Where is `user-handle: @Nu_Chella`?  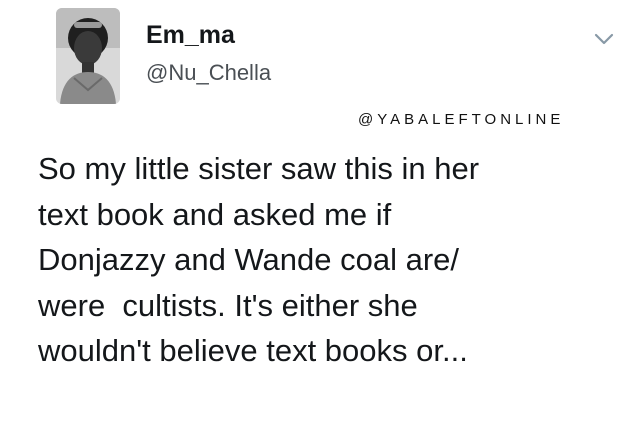 user-handle: @Nu_Chella is located at coordinates (208, 73).